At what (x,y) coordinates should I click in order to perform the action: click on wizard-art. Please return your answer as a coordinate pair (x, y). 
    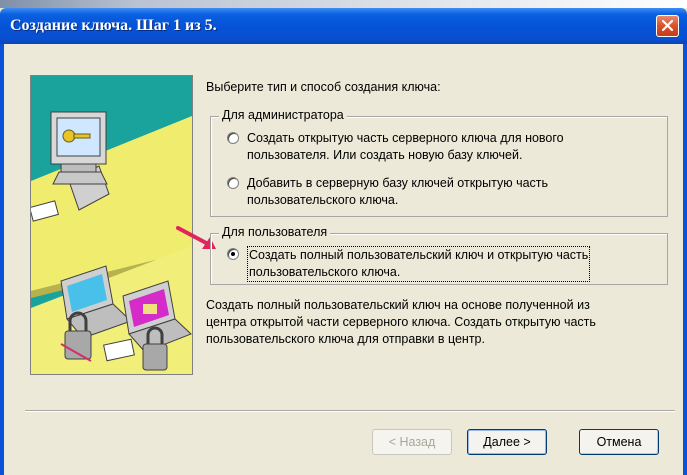
    Looking at the image, I should click on (111, 225).